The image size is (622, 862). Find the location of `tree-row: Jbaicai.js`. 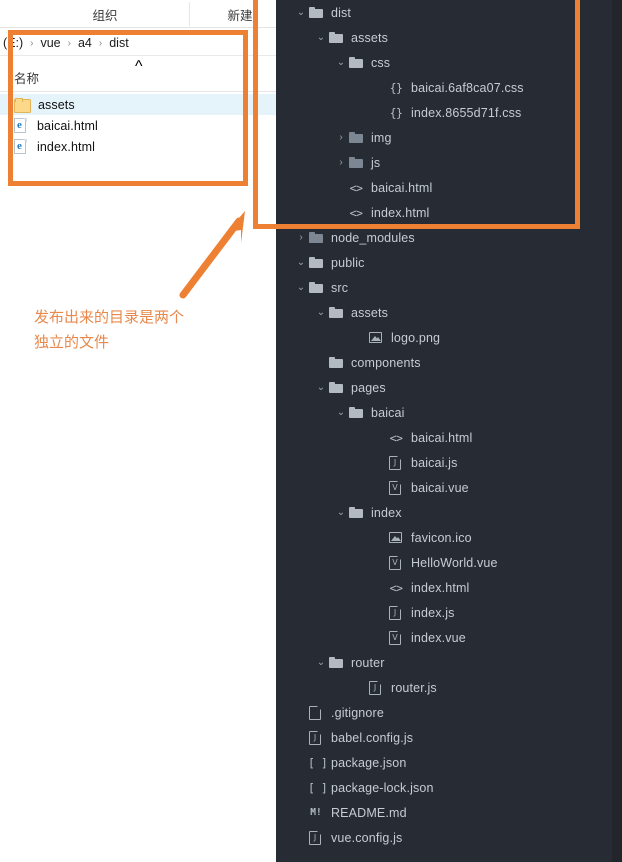

tree-row: Jbaicai.js is located at coordinates (449, 462).